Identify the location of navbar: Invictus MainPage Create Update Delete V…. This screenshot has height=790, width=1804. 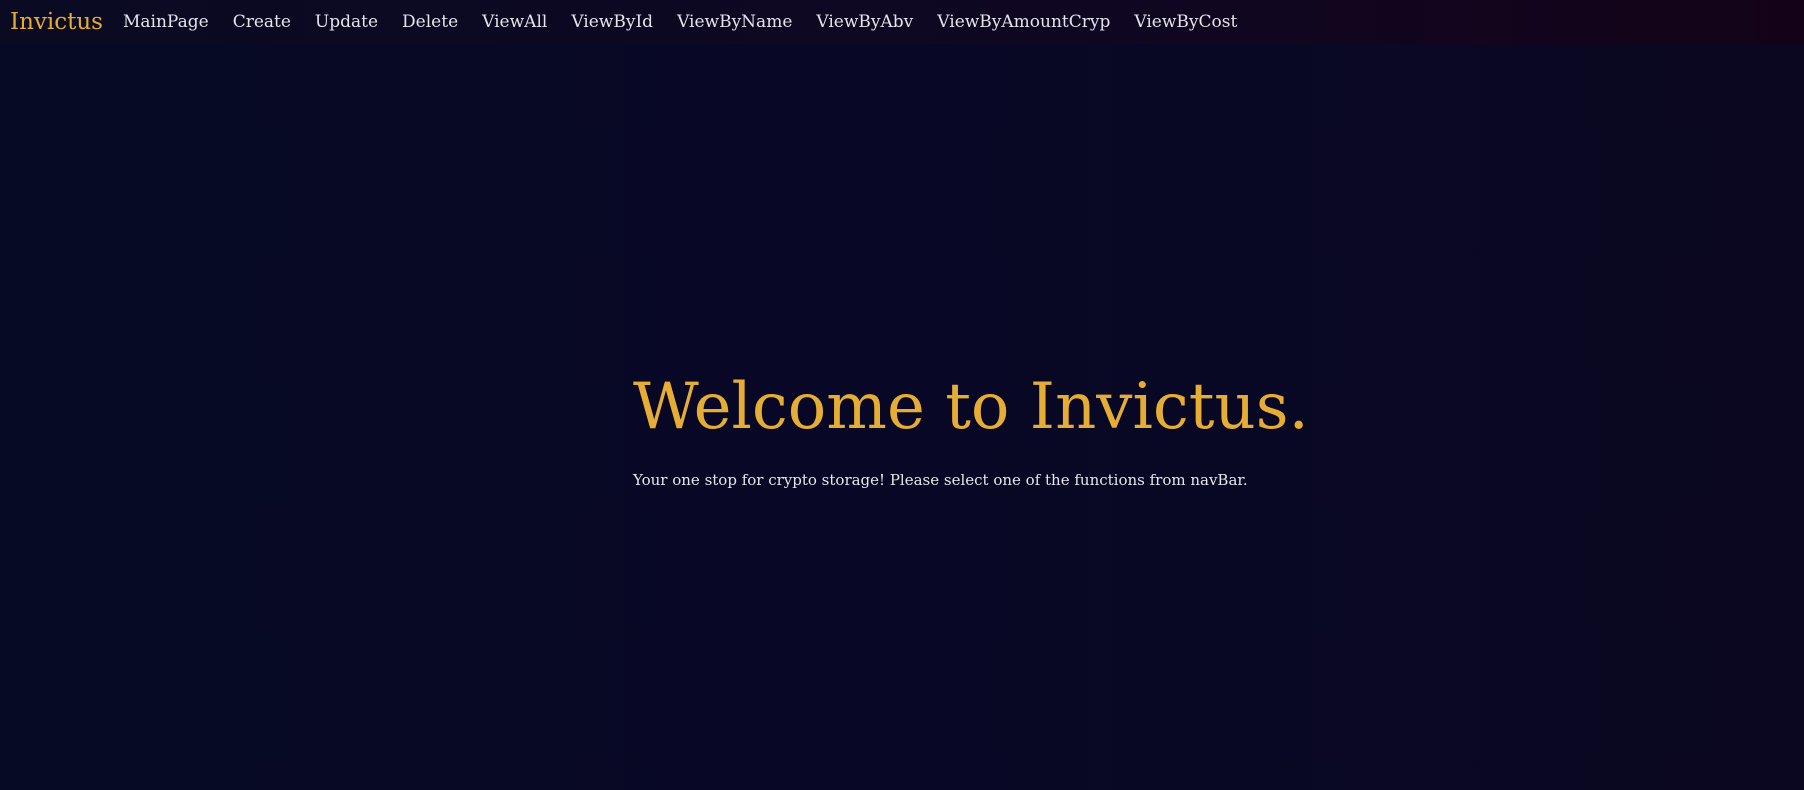
(902, 22).